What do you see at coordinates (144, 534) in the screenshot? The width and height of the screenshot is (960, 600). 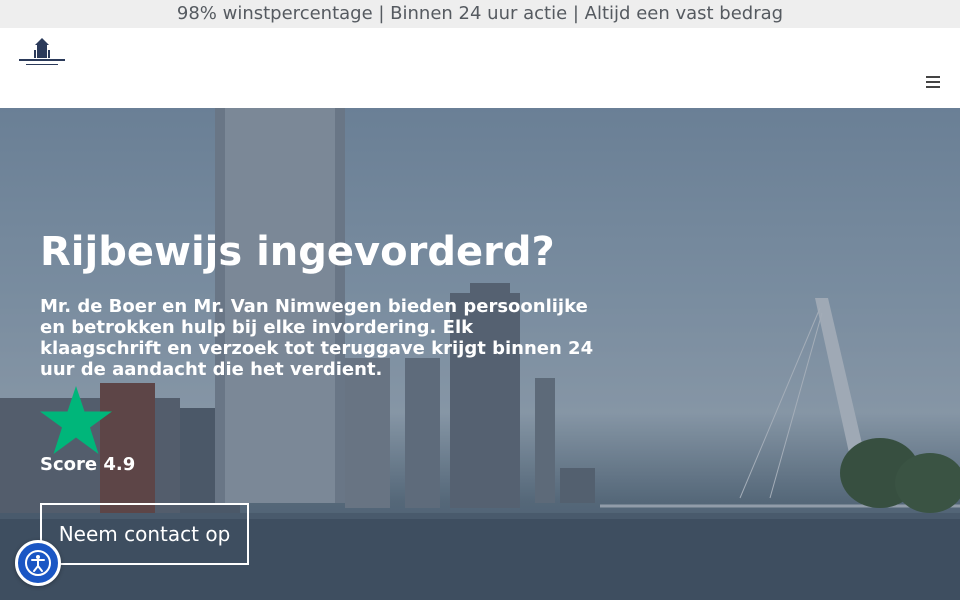 I see `contact-button: Neem contact op` at bounding box center [144, 534].